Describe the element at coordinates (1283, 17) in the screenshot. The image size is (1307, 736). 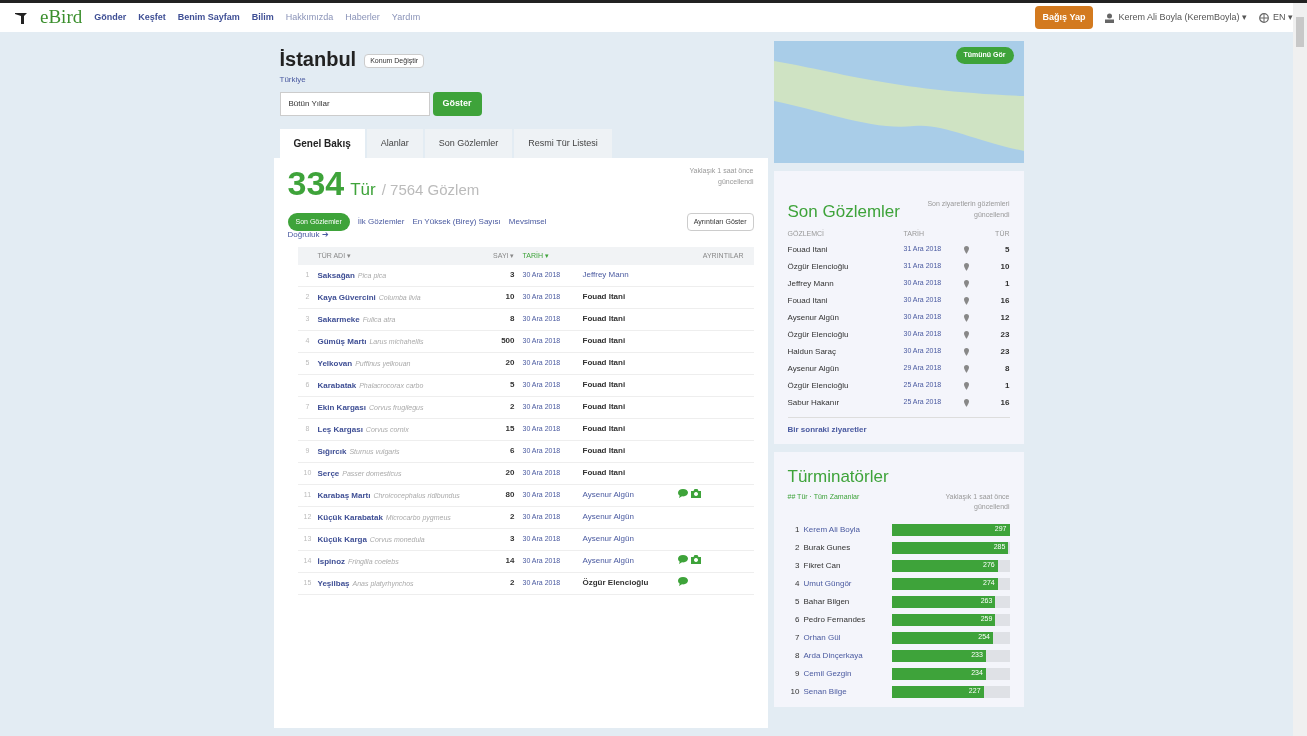
I see `language-menu: EN ▾` at that location.